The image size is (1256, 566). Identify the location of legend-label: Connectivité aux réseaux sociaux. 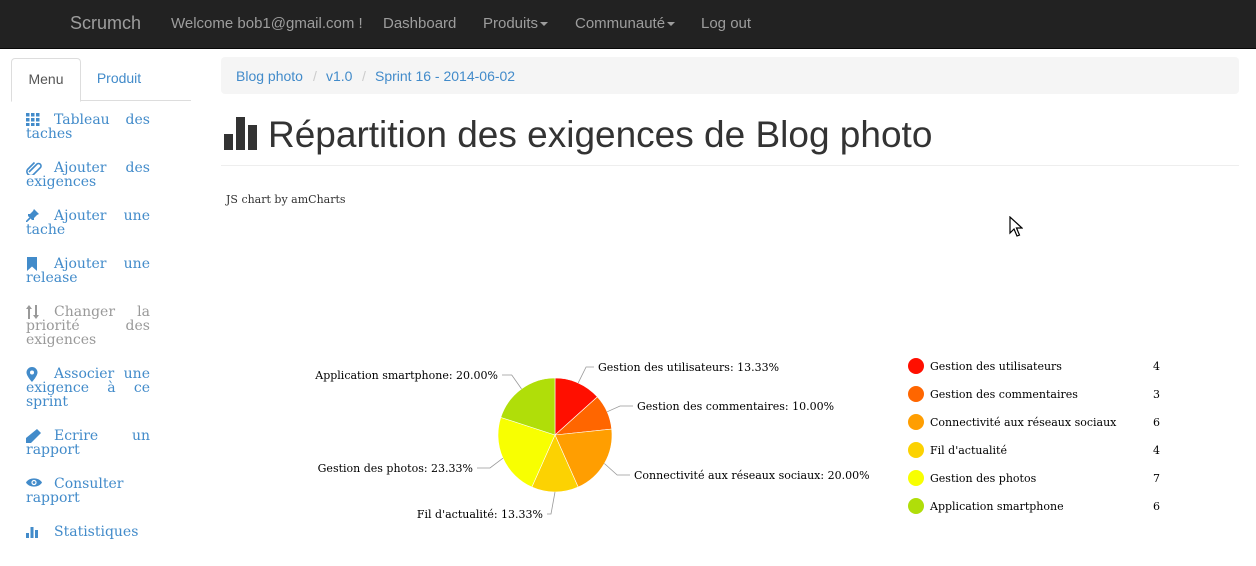
(1023, 422).